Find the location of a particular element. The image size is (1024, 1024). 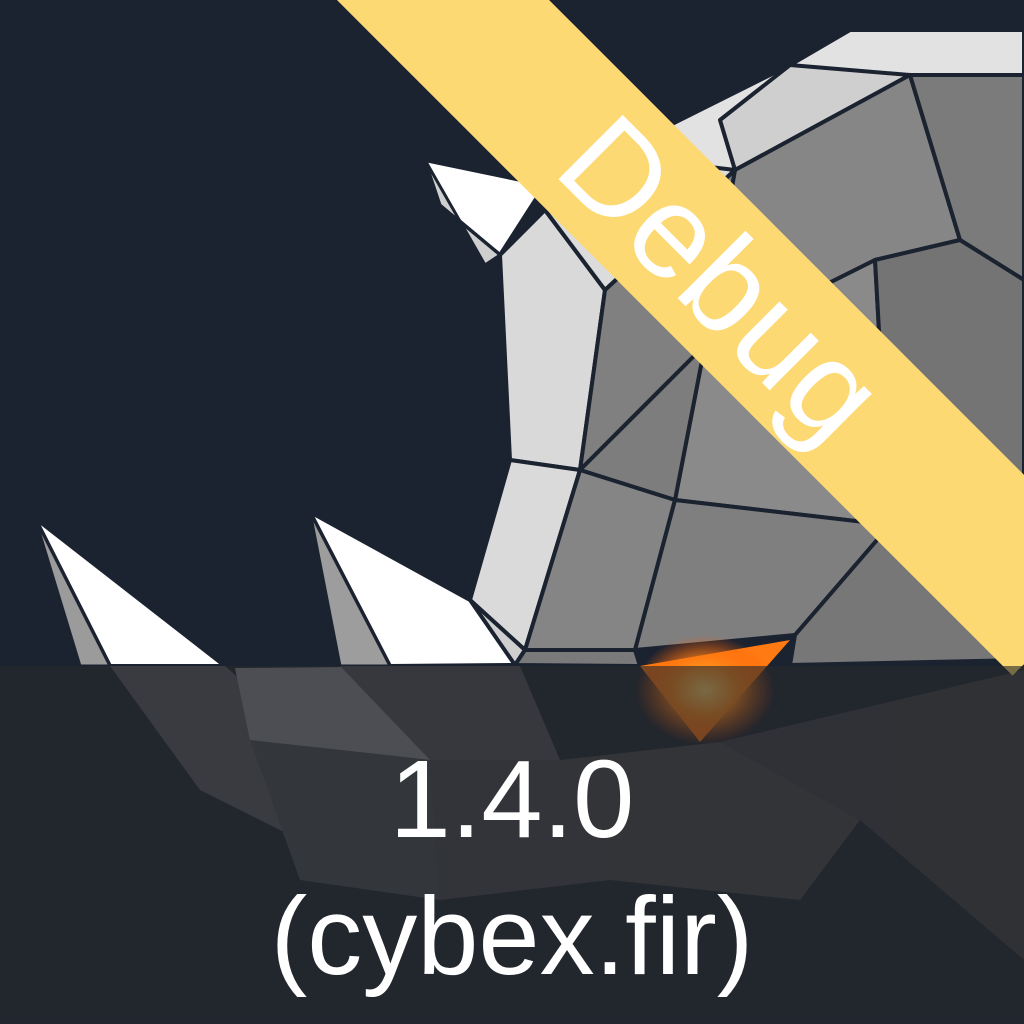

version-number: 1.4.0 is located at coordinates (512, 799).